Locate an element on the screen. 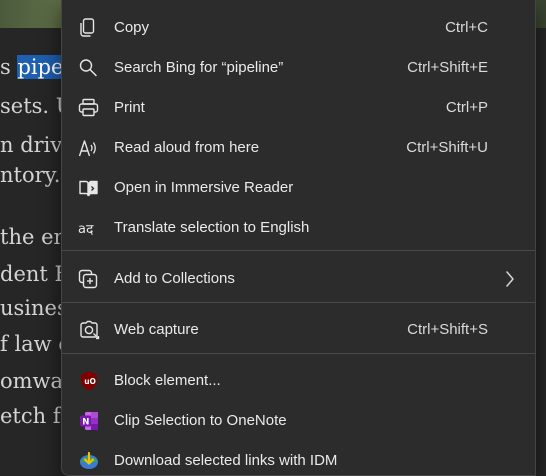 Image resolution: width=546 pixels, height=476 pixels. menu-item-search-bing: Search Bing for “pipeline” Ctrl+Shift+E is located at coordinates (298, 68).